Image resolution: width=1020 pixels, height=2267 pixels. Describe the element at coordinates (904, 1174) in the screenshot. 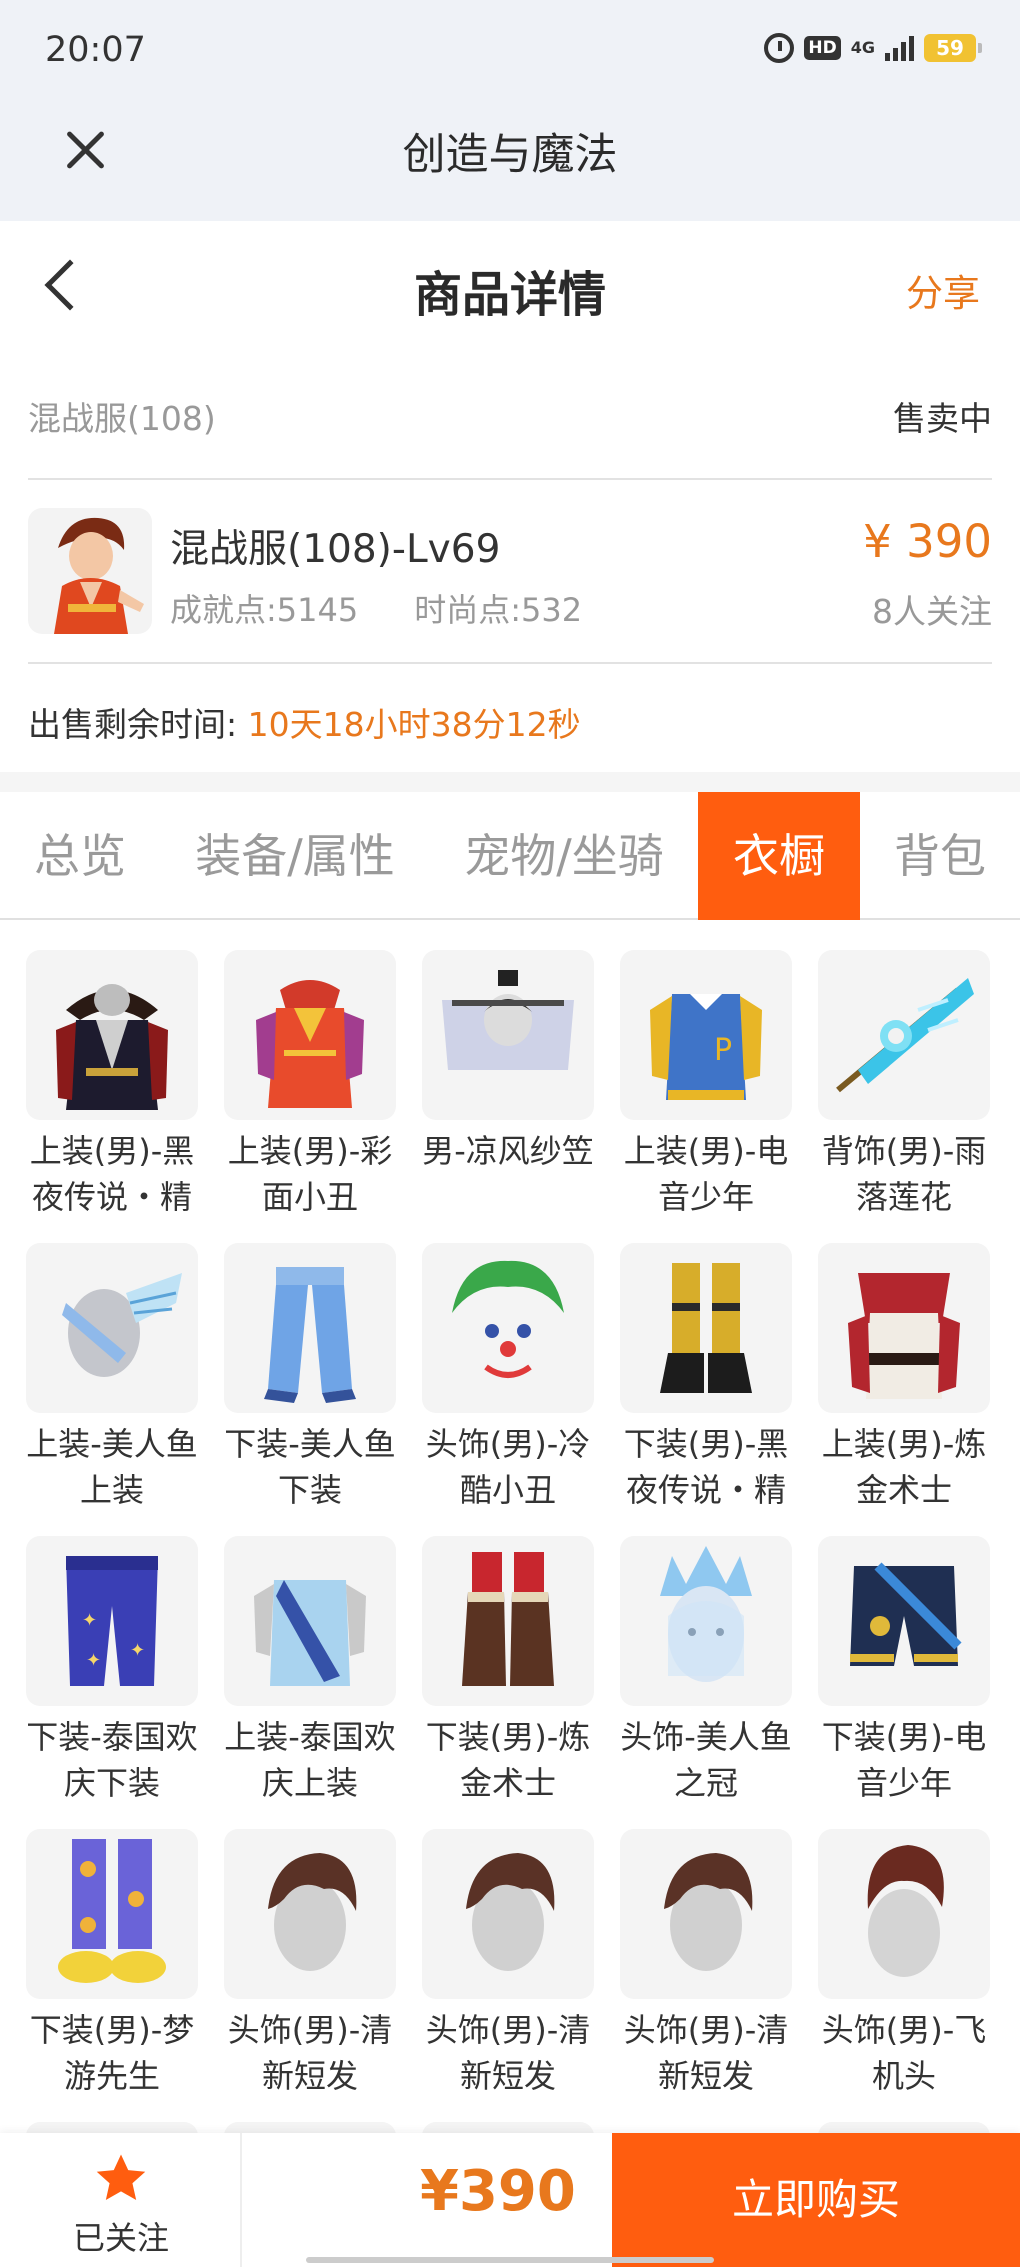

I see `item-label: 背饰(男)-雨落莲花` at that location.